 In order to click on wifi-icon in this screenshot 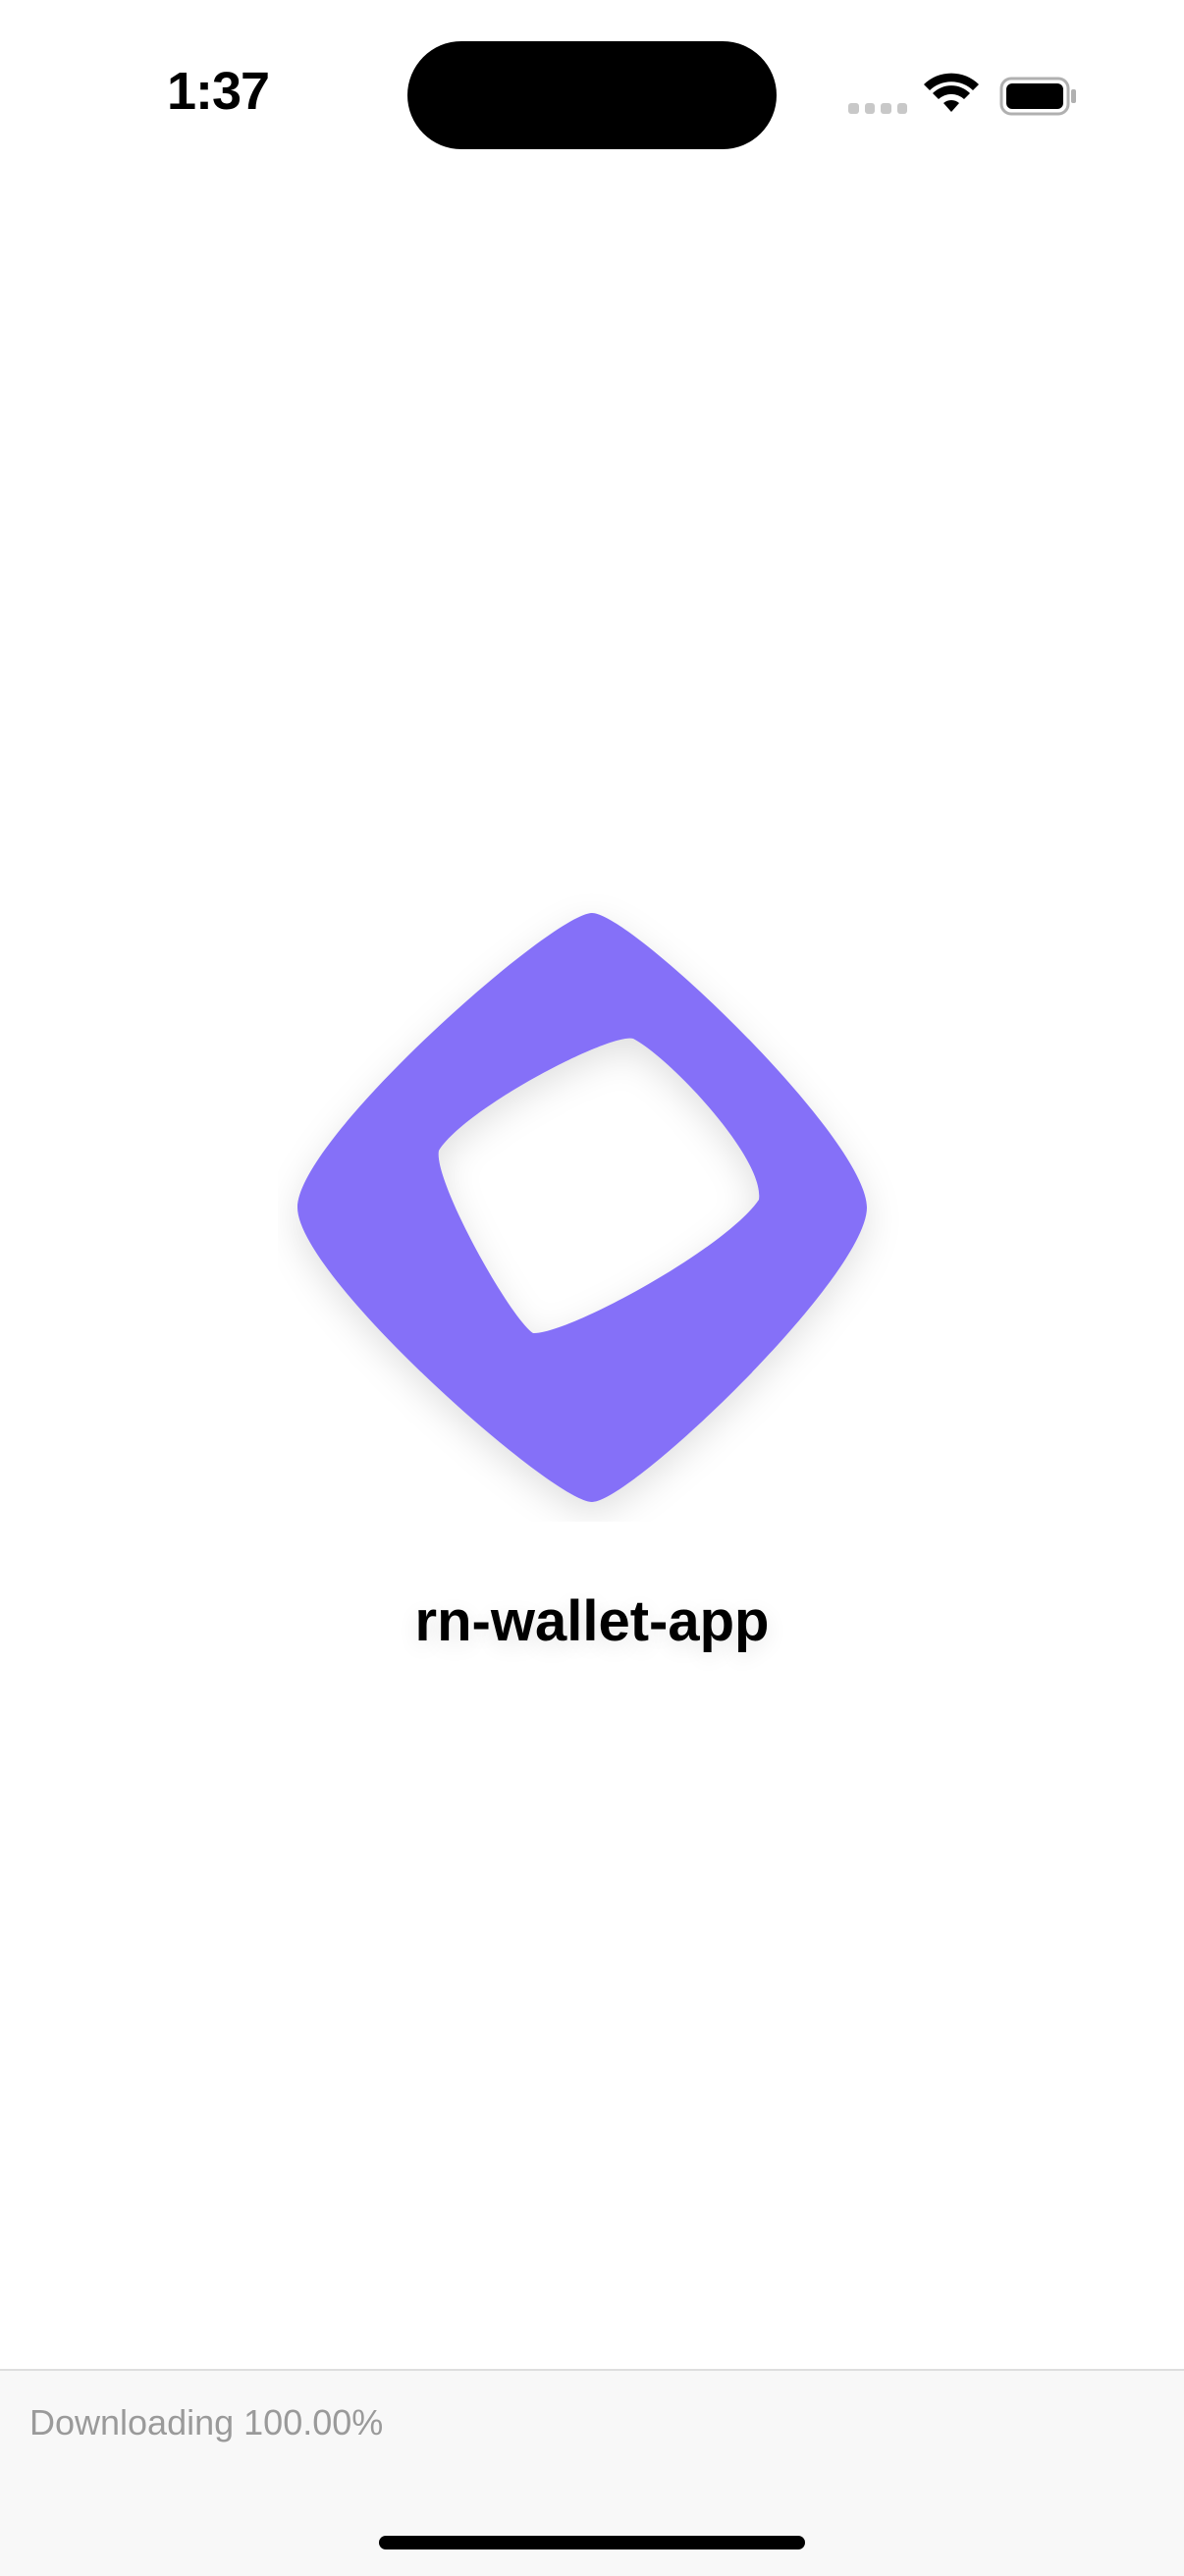, I will do `click(952, 92)`.